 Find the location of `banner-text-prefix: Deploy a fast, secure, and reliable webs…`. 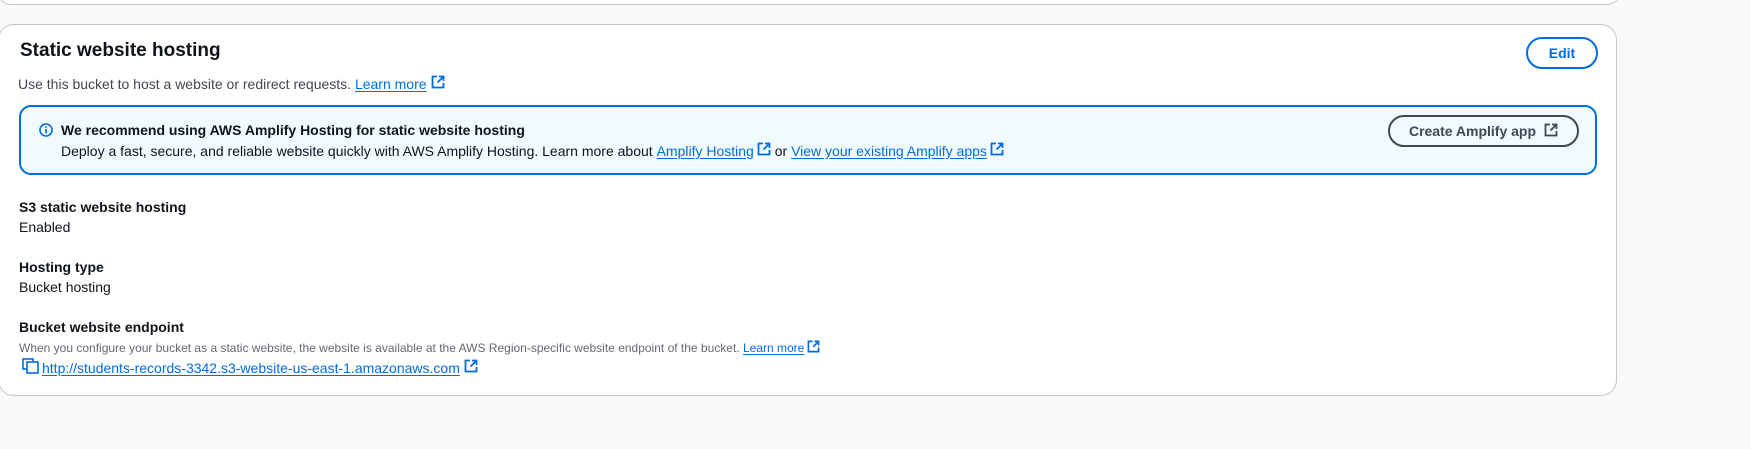

banner-text-prefix: Deploy a fast, secure, and reliable webs… is located at coordinates (357, 150).